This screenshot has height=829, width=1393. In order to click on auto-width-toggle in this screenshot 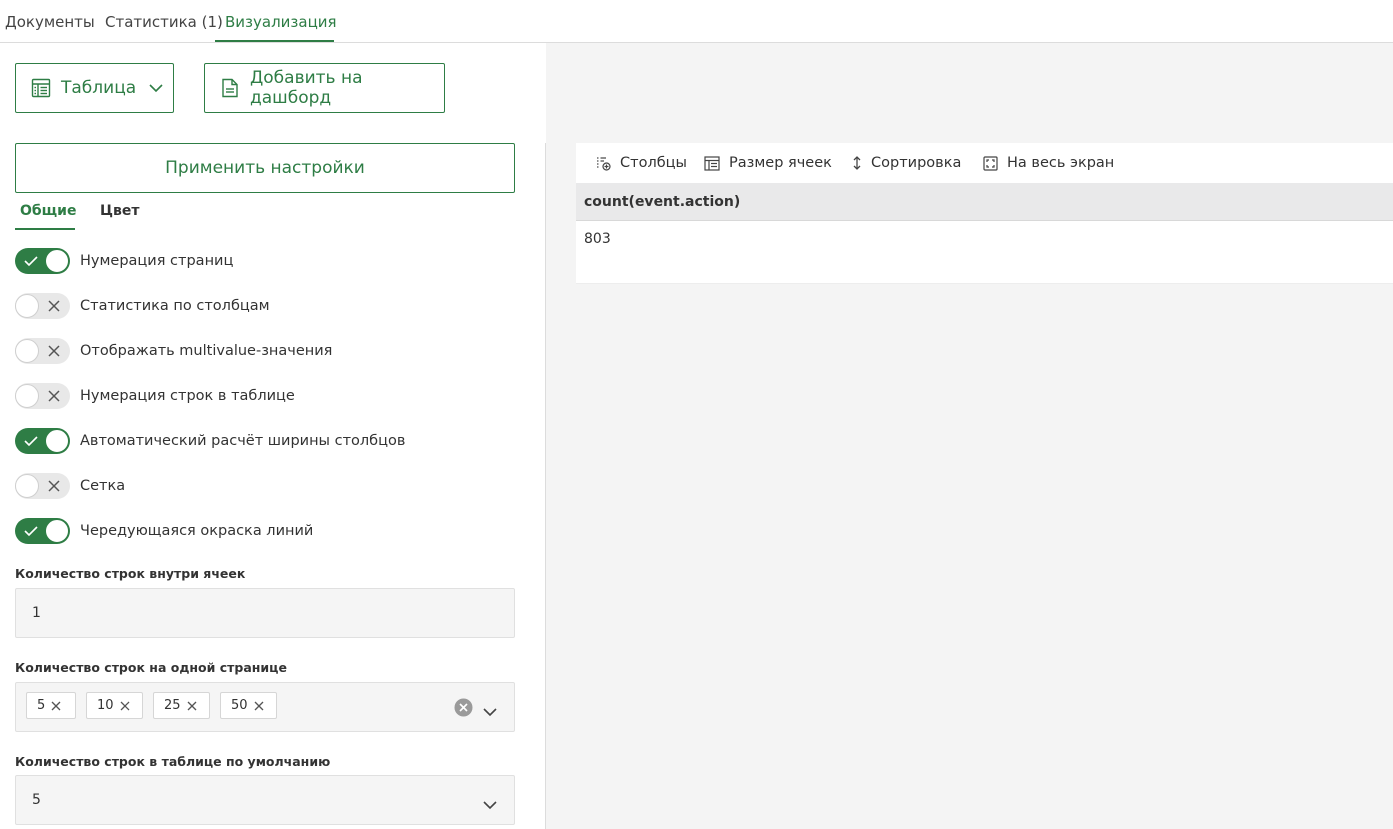, I will do `click(42, 441)`.